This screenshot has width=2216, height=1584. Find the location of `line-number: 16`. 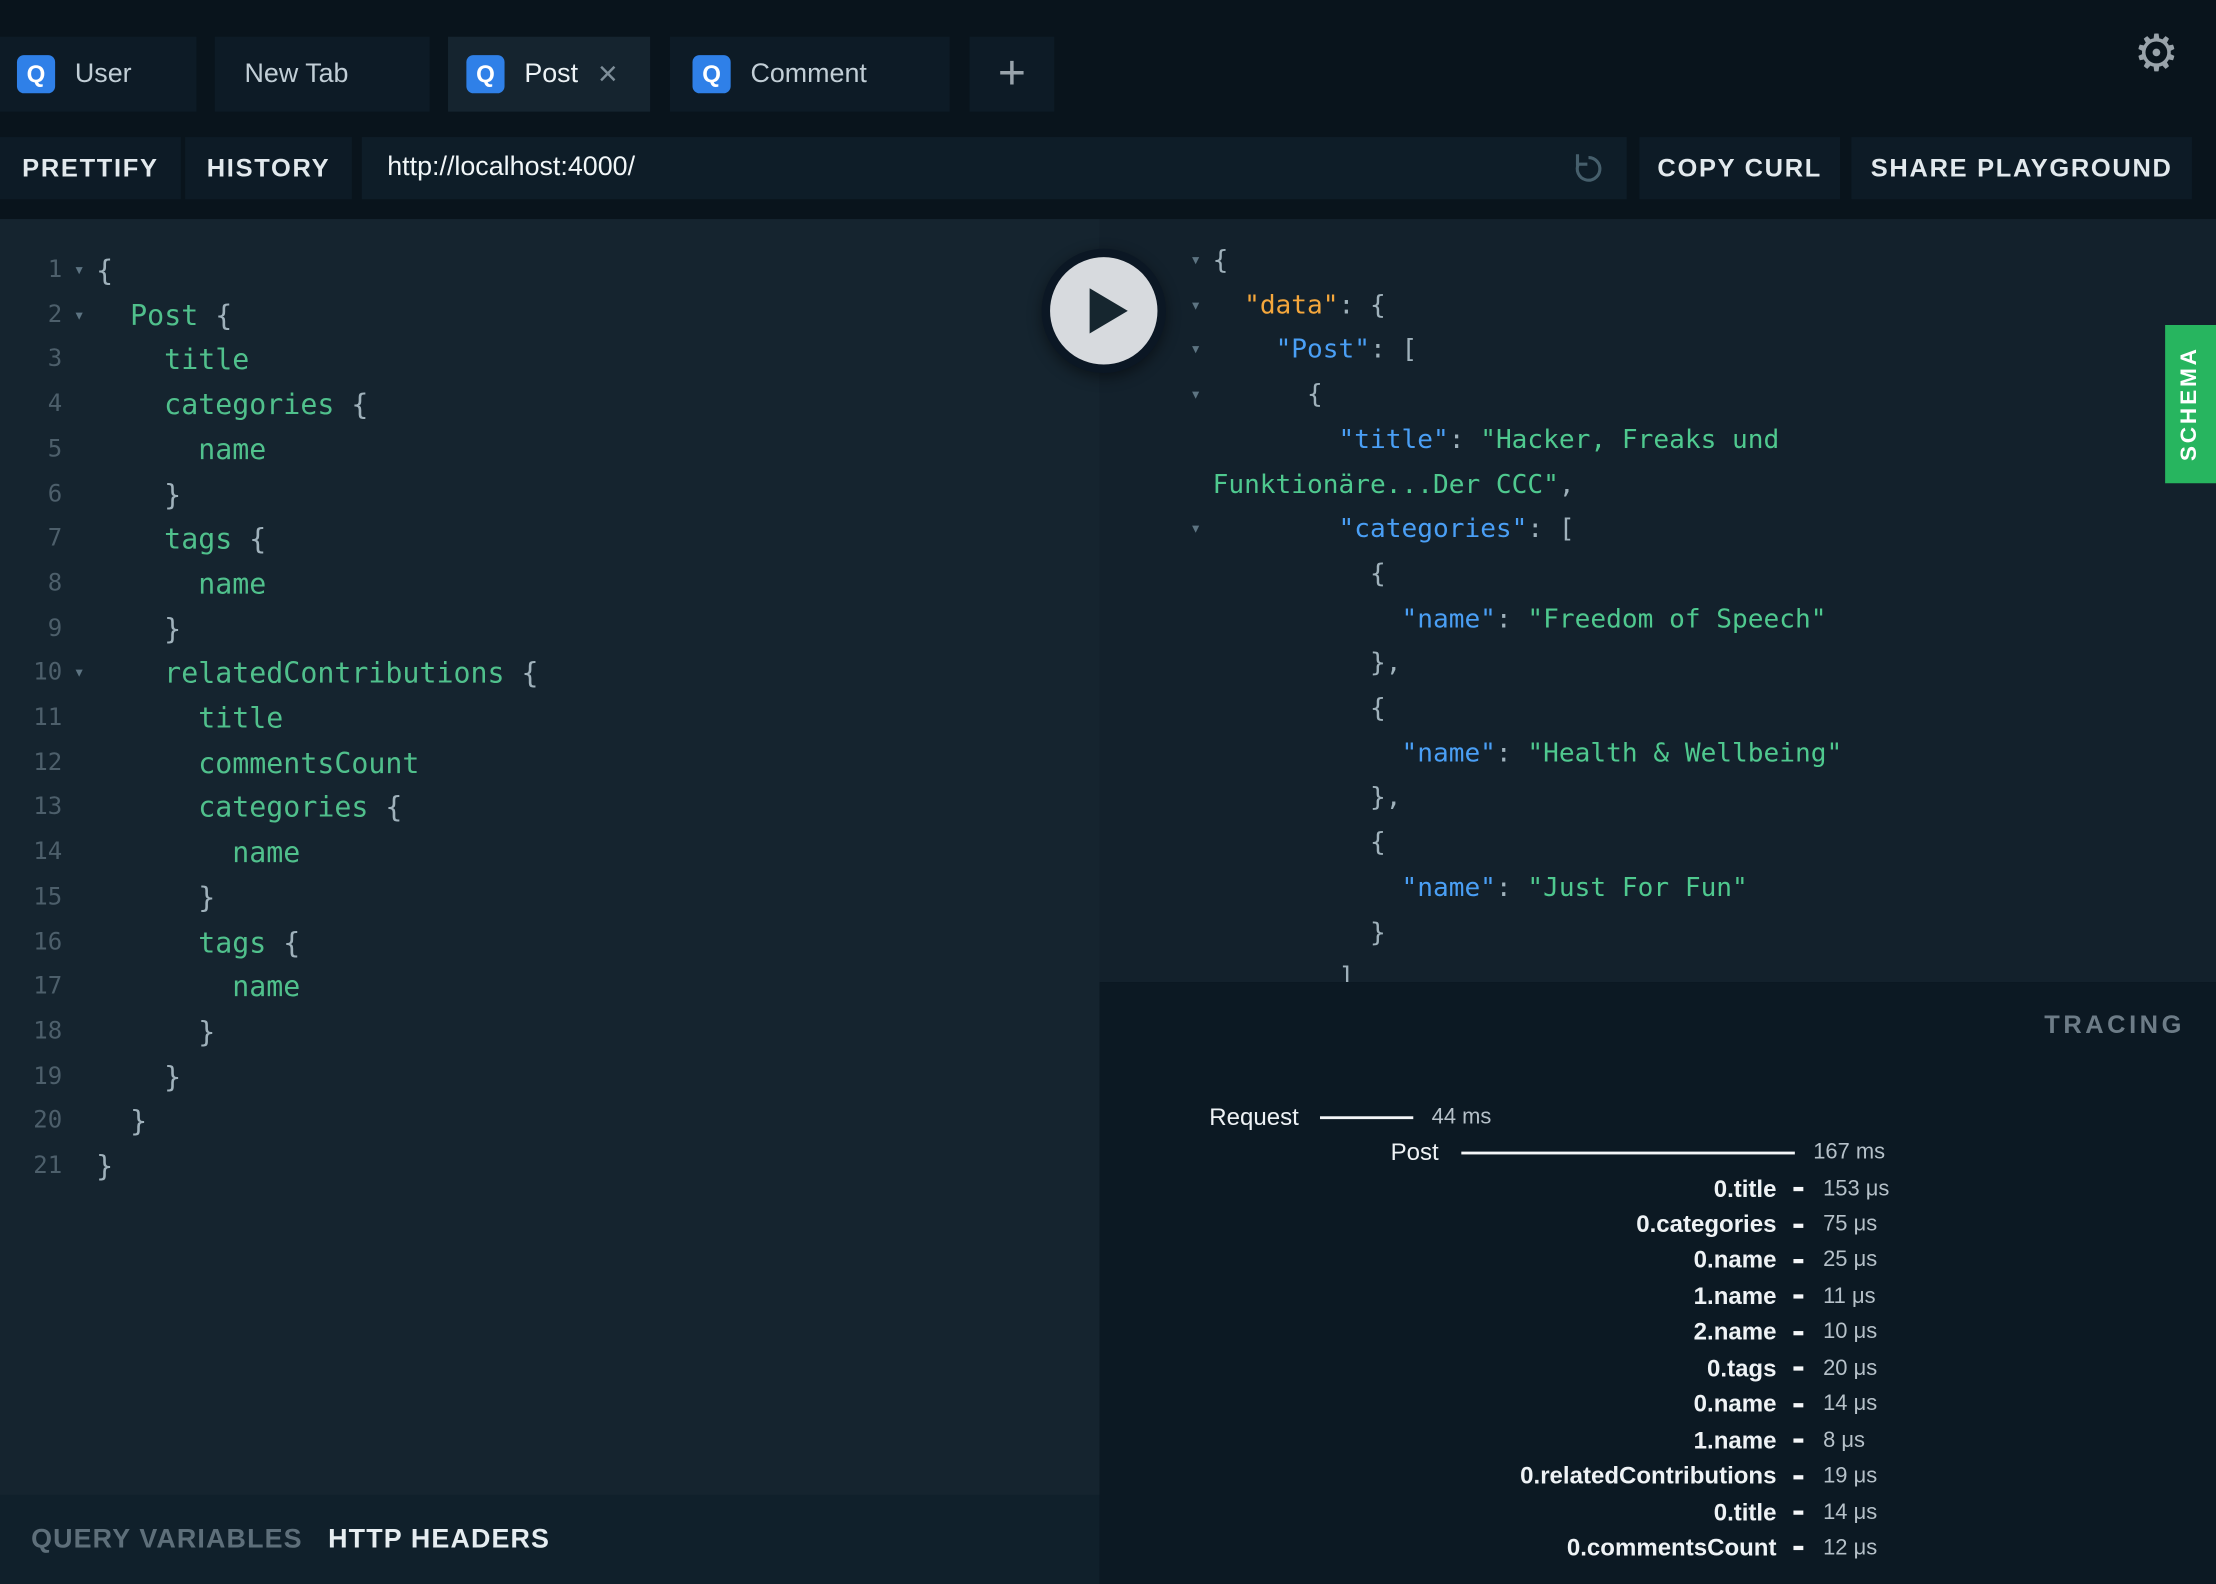

line-number: 16 is located at coordinates (48, 941).